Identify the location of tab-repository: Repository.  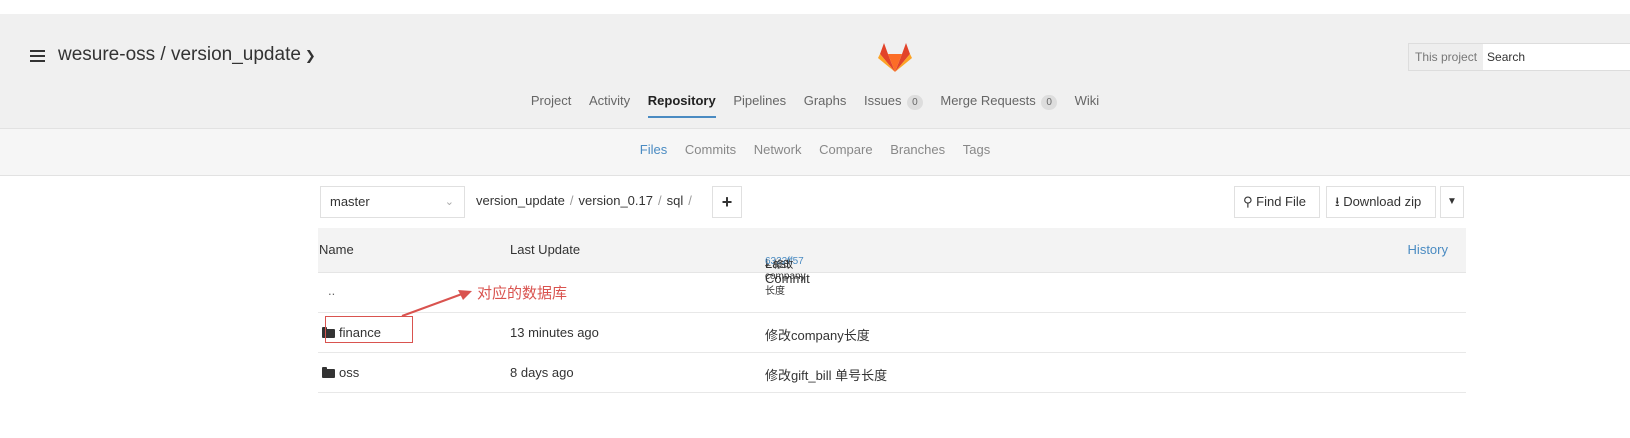
(681, 108).